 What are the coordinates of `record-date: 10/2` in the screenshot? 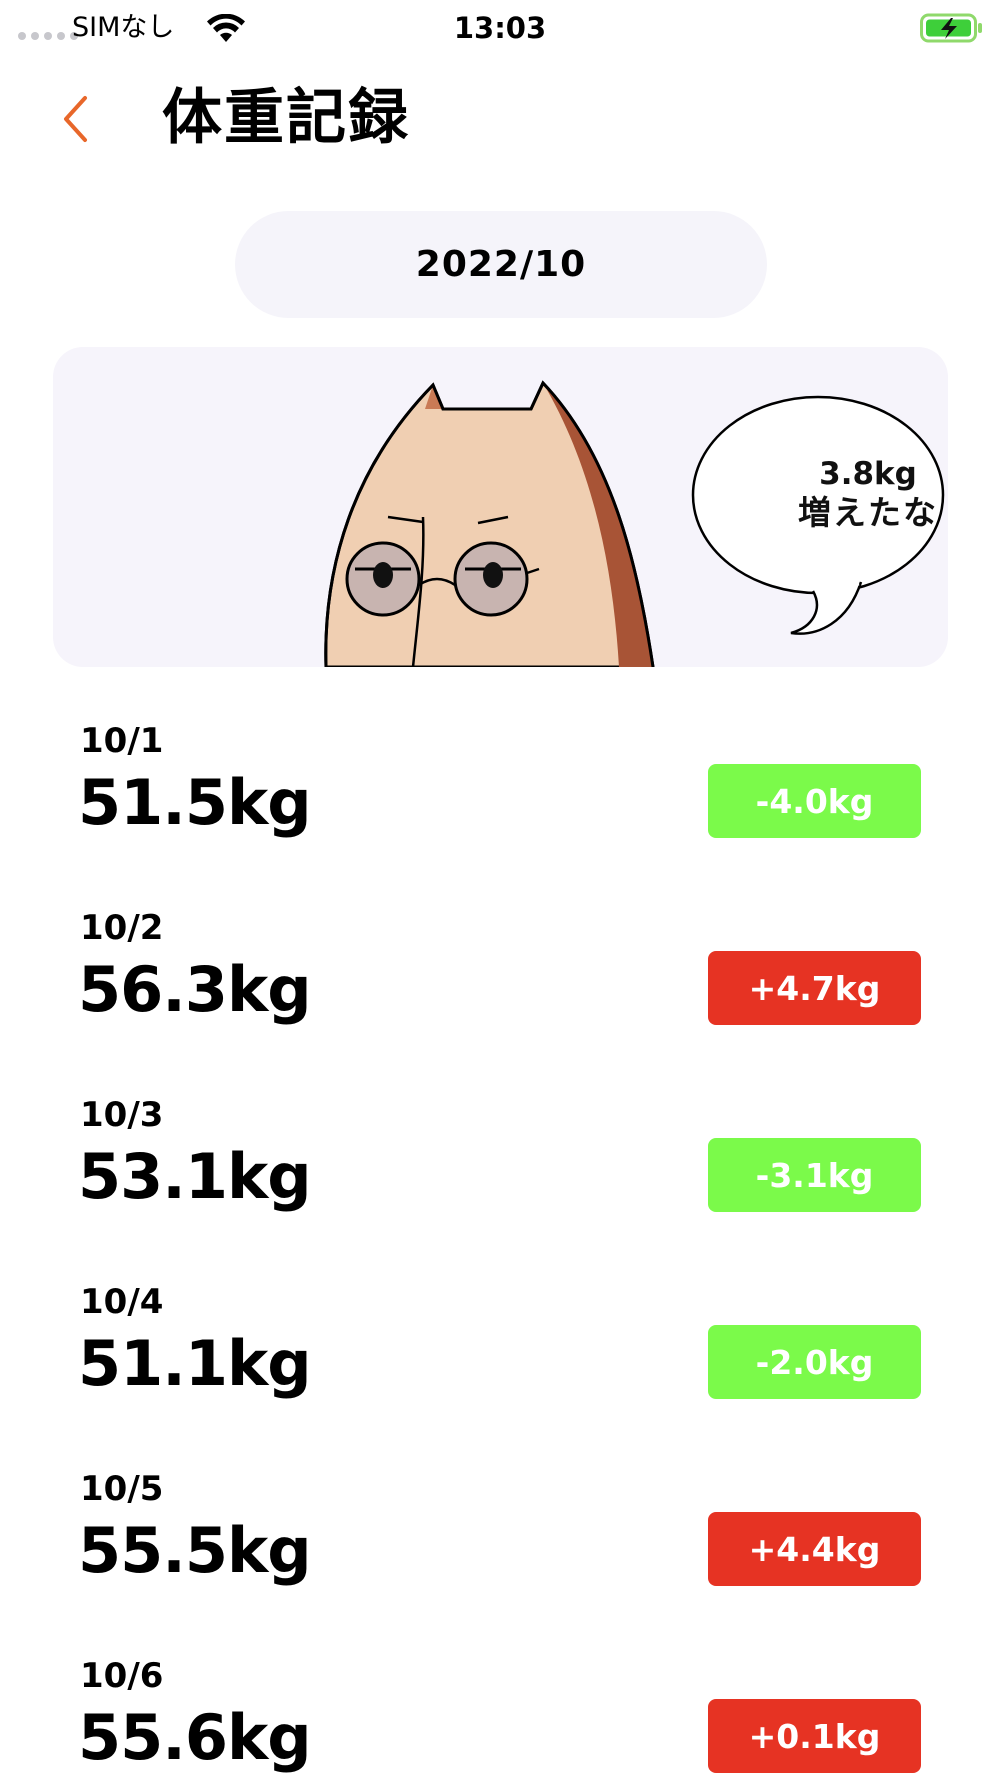 It's located at (122, 928).